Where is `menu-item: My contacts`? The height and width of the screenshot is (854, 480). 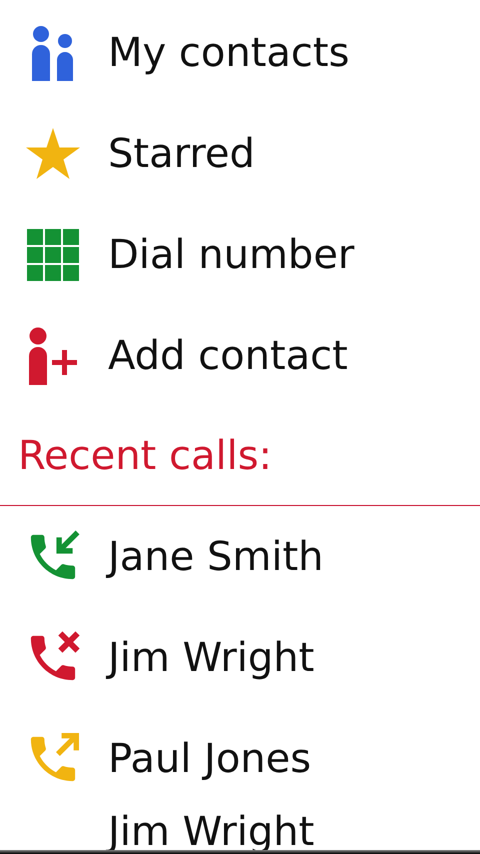
menu-item: My contacts is located at coordinates (229, 53).